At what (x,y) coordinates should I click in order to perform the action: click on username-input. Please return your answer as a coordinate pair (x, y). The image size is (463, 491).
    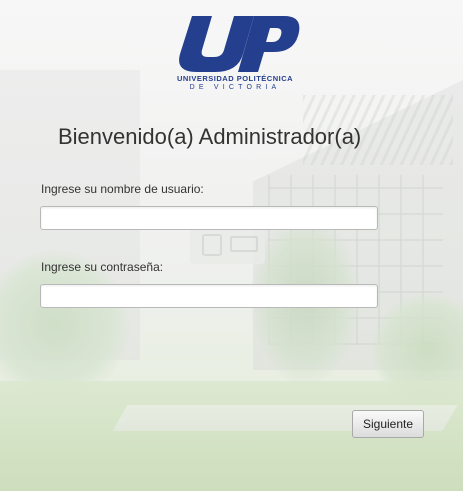
    Looking at the image, I should click on (209, 218).